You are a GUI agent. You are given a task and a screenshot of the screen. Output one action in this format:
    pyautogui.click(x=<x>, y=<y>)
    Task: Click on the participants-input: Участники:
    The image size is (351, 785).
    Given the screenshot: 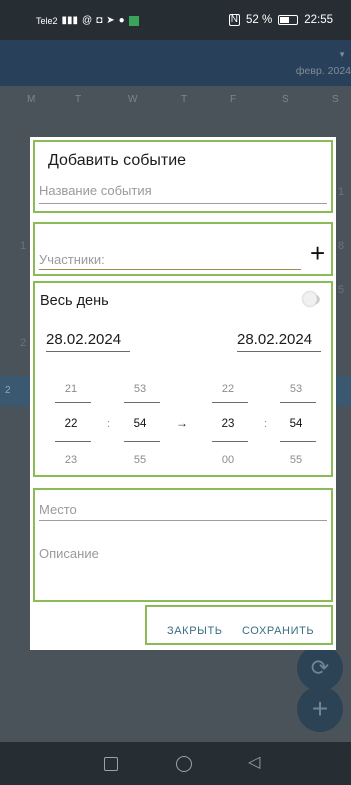 What is the action you would take?
    pyautogui.click(x=72, y=259)
    